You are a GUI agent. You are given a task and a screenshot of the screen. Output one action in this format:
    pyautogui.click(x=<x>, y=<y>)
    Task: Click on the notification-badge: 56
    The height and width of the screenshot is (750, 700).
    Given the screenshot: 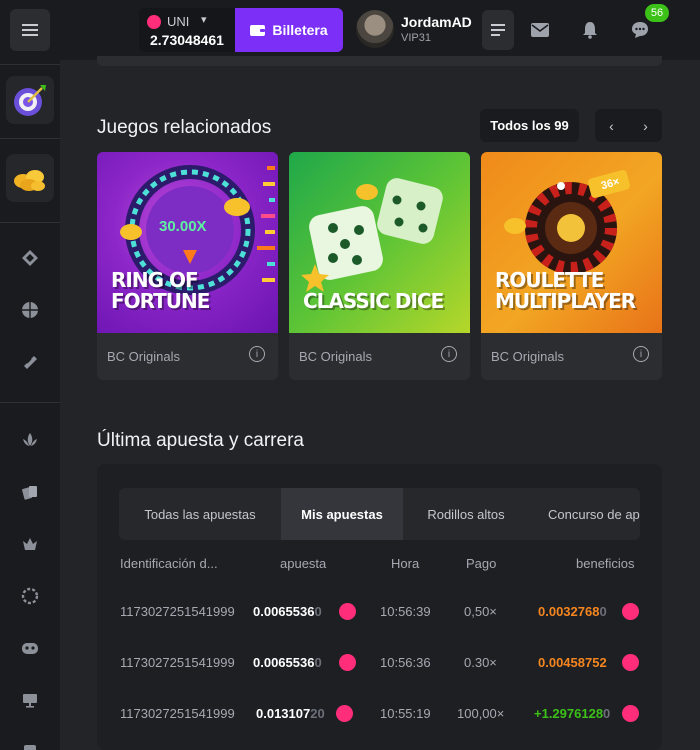 What is the action you would take?
    pyautogui.click(x=657, y=13)
    